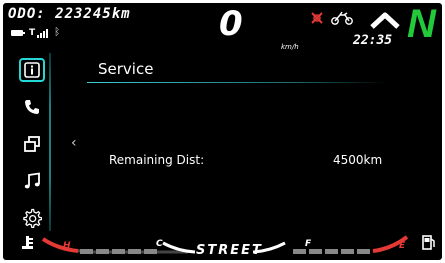 The image size is (445, 263). Describe the element at coordinates (69, 14) in the screenshot. I see `odometer: ODO: 223245km` at that location.